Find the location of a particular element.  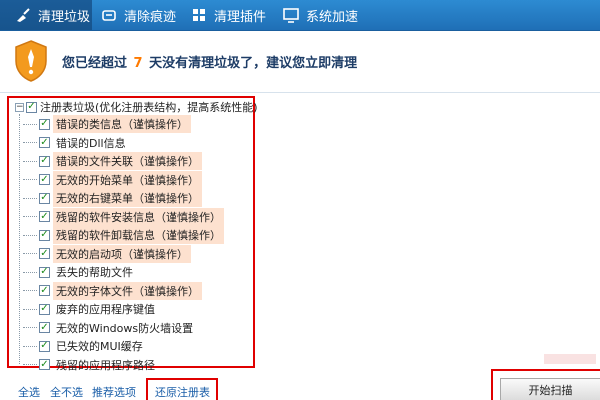

tree-item: ✓ 已失效的MUI缓存 is located at coordinates (84, 346).